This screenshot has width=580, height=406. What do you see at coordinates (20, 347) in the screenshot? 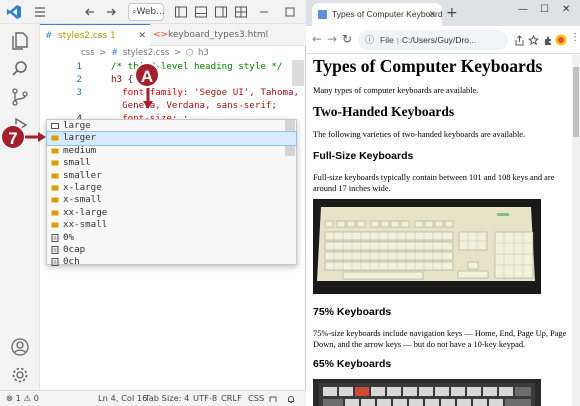
I see `account-icon` at bounding box center [20, 347].